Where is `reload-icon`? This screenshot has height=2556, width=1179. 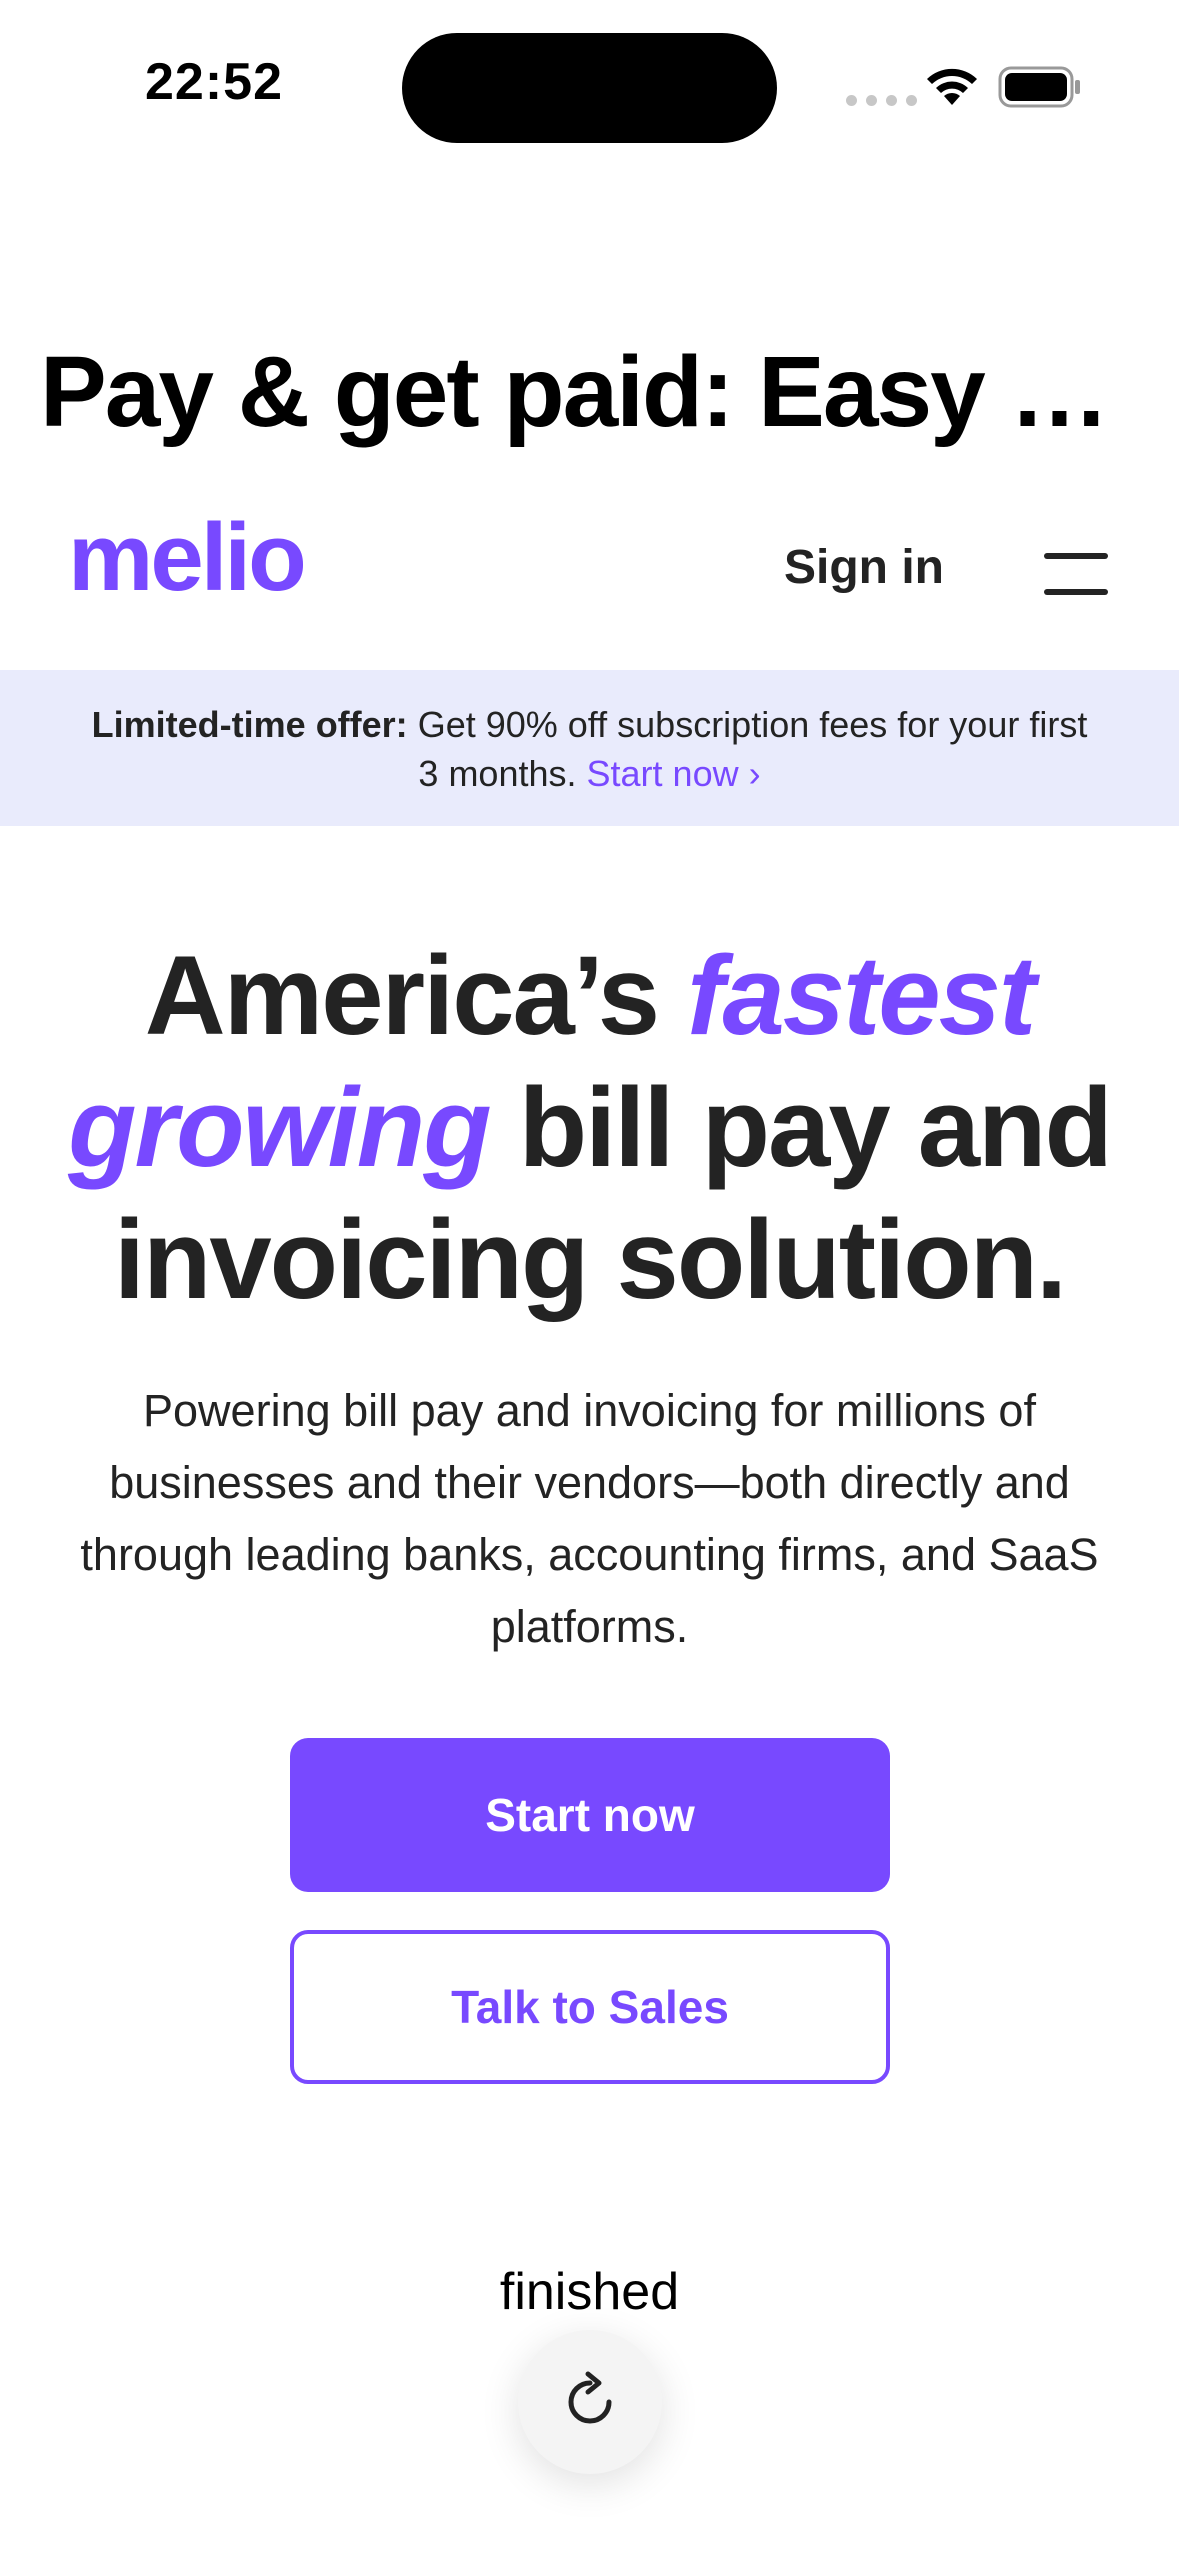
reload-icon is located at coordinates (590, 2397).